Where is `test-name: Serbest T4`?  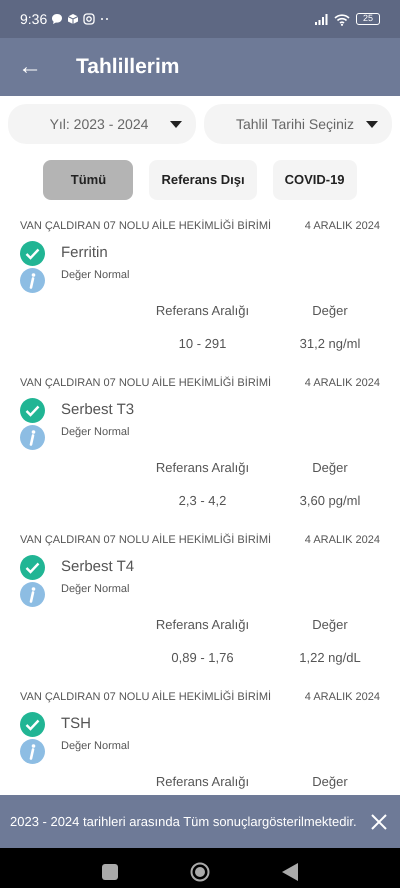
test-name: Serbest T4 is located at coordinates (97, 566).